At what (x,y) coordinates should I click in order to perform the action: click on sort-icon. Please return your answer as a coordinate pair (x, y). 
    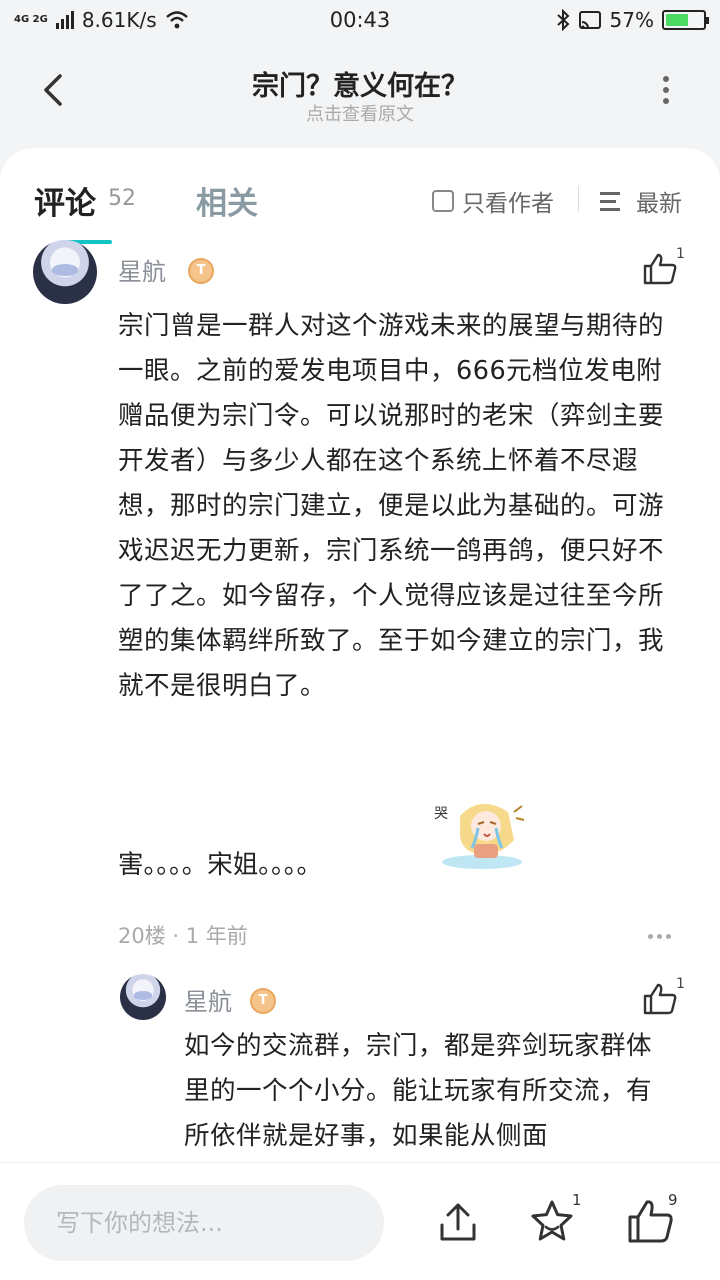
    Looking at the image, I should click on (613, 201).